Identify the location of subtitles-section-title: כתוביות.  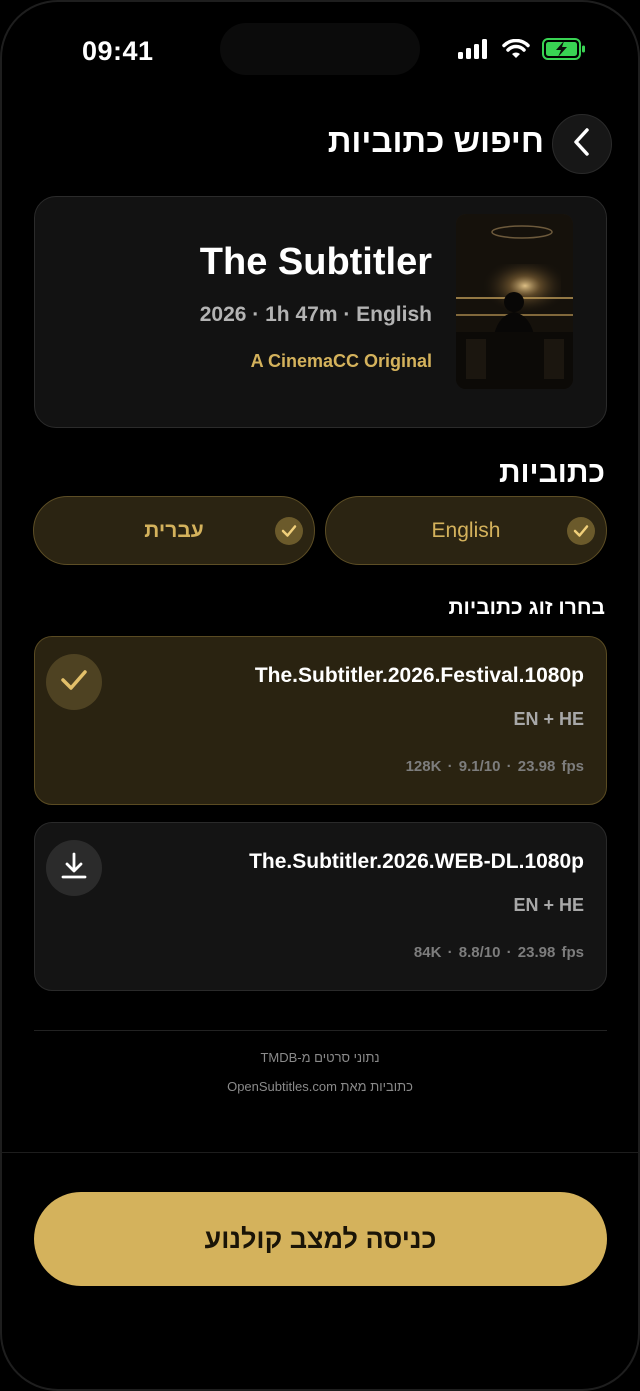
(551, 472).